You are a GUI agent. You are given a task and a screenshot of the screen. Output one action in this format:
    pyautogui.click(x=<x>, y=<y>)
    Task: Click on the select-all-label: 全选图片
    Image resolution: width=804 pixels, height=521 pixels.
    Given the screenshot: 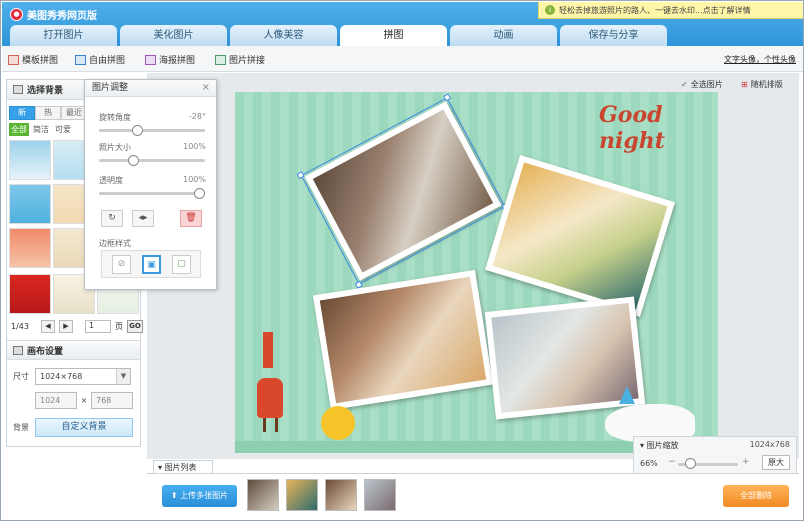 What is the action you would take?
    pyautogui.click(x=706, y=84)
    